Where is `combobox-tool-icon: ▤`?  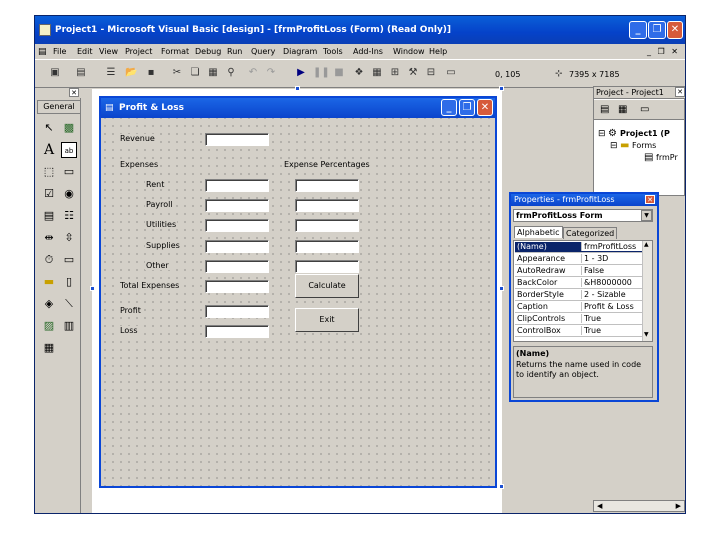 combobox-tool-icon: ▤ is located at coordinates (49, 216).